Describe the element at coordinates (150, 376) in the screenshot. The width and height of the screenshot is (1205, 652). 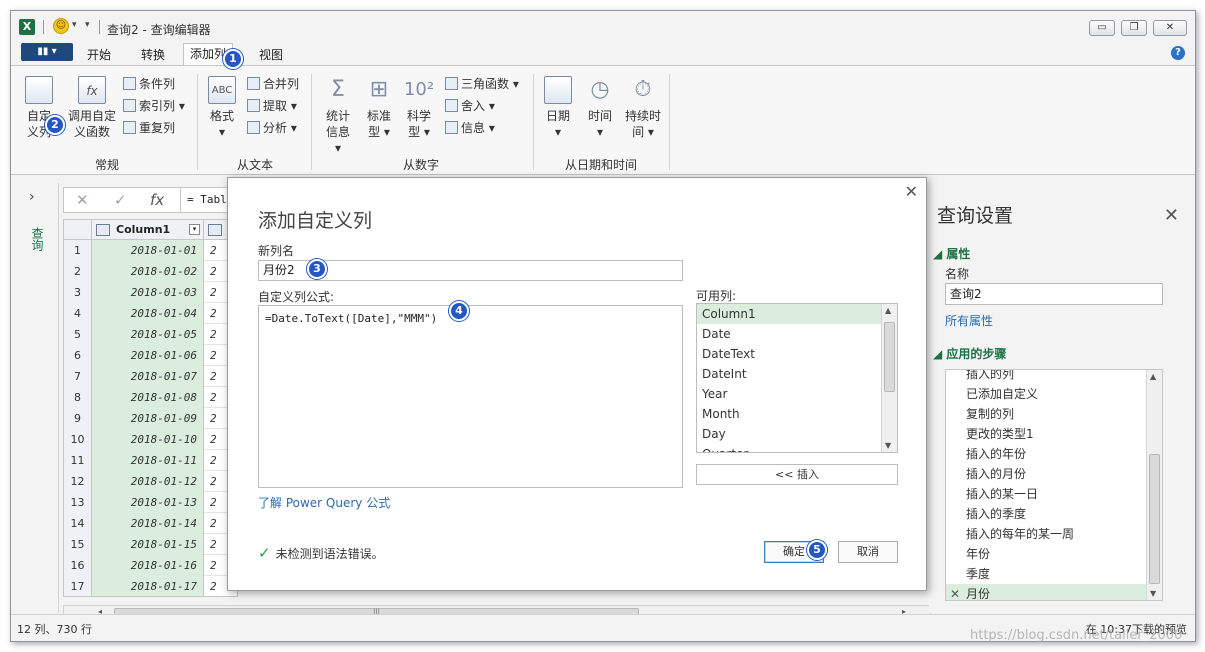
I see `table-row: 7 2018-01-07 2` at that location.